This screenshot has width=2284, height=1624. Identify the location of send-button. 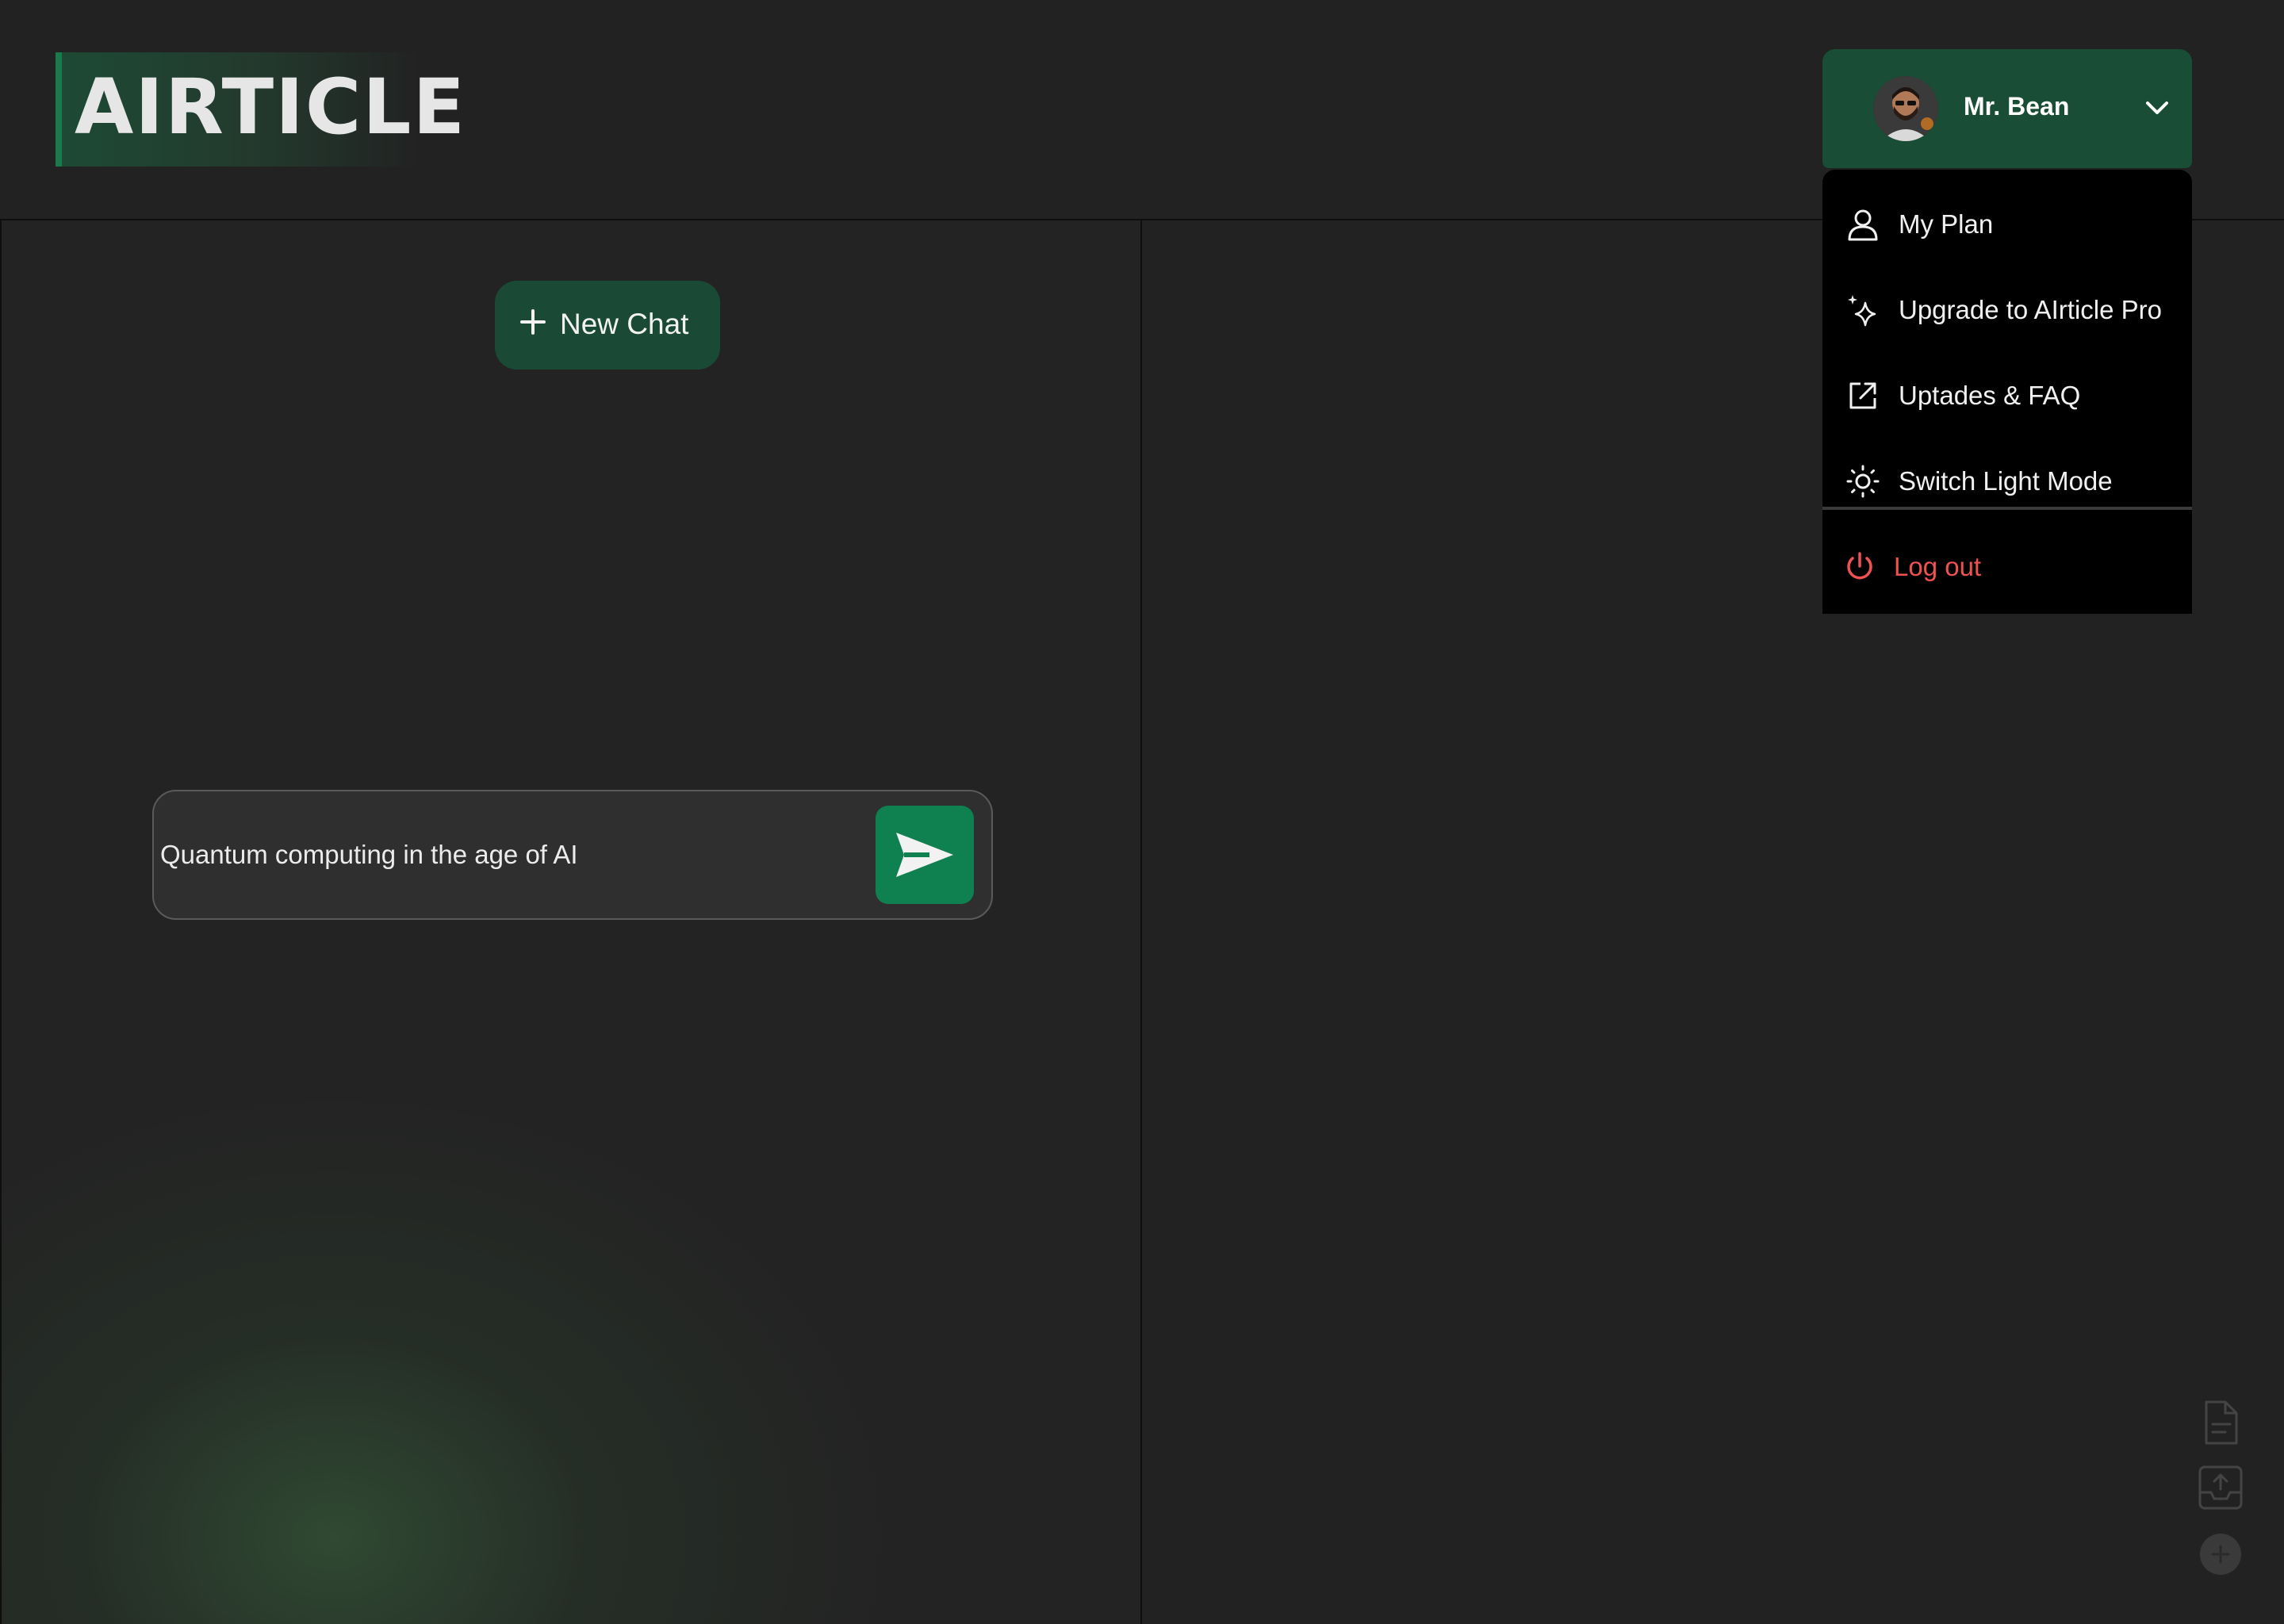
(925, 855).